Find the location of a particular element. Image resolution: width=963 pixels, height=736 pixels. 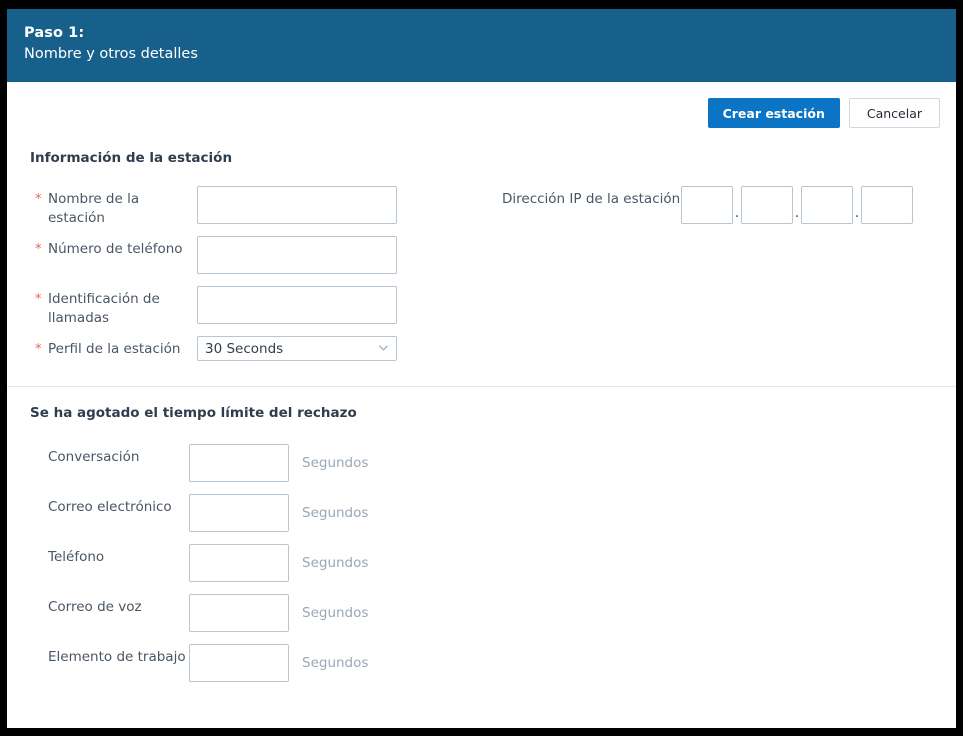

field-row-caller-id: * Identificación de llamadas is located at coordinates (250, 311).